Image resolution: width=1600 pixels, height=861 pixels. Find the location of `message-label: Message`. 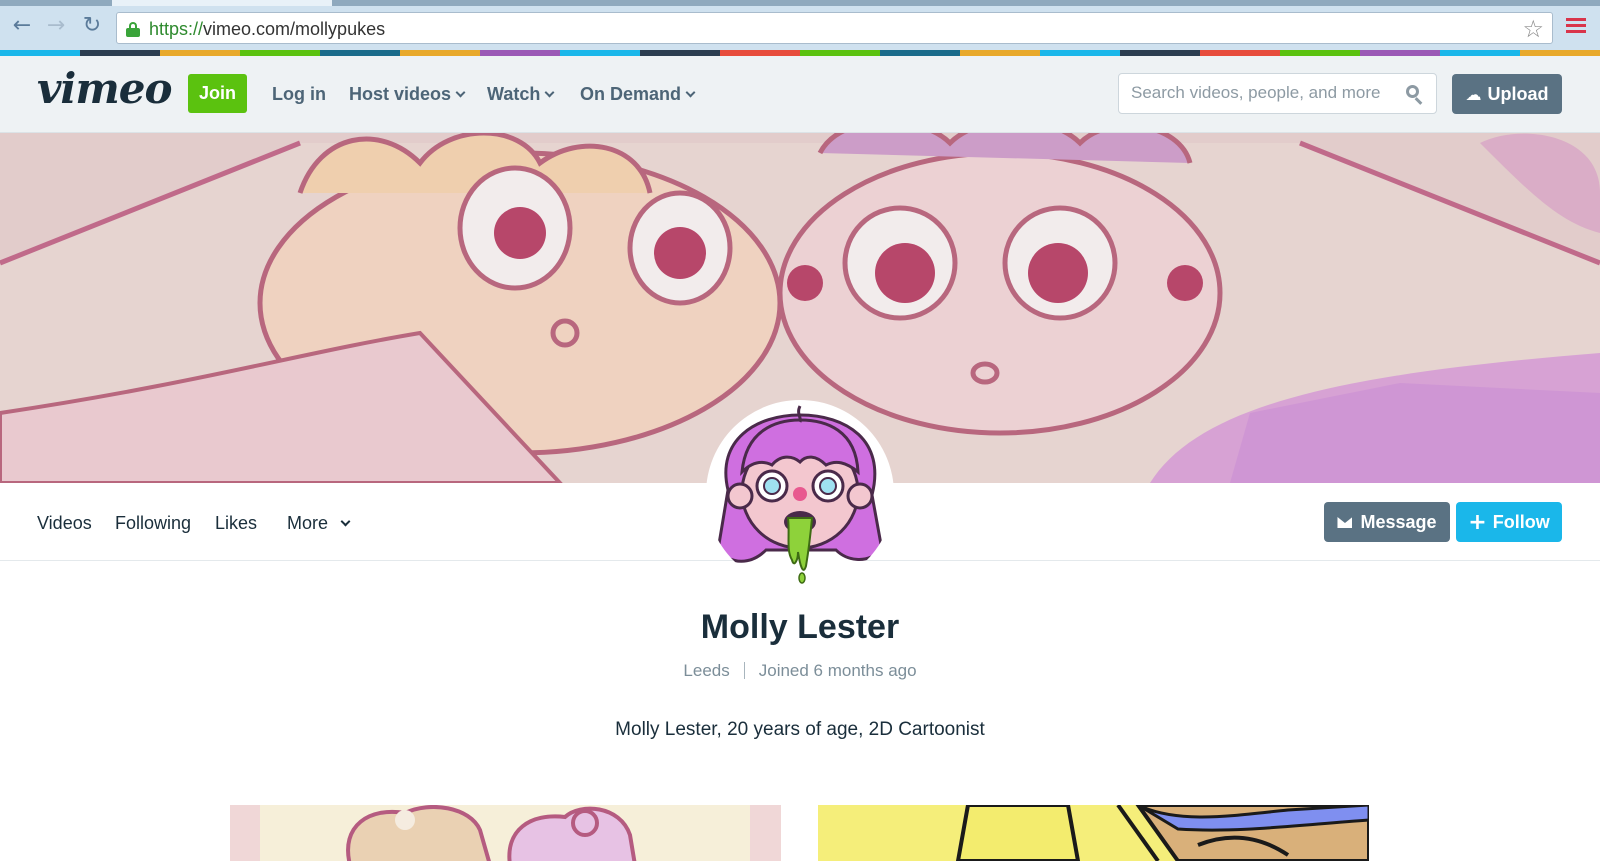

message-label: Message is located at coordinates (1398, 522).